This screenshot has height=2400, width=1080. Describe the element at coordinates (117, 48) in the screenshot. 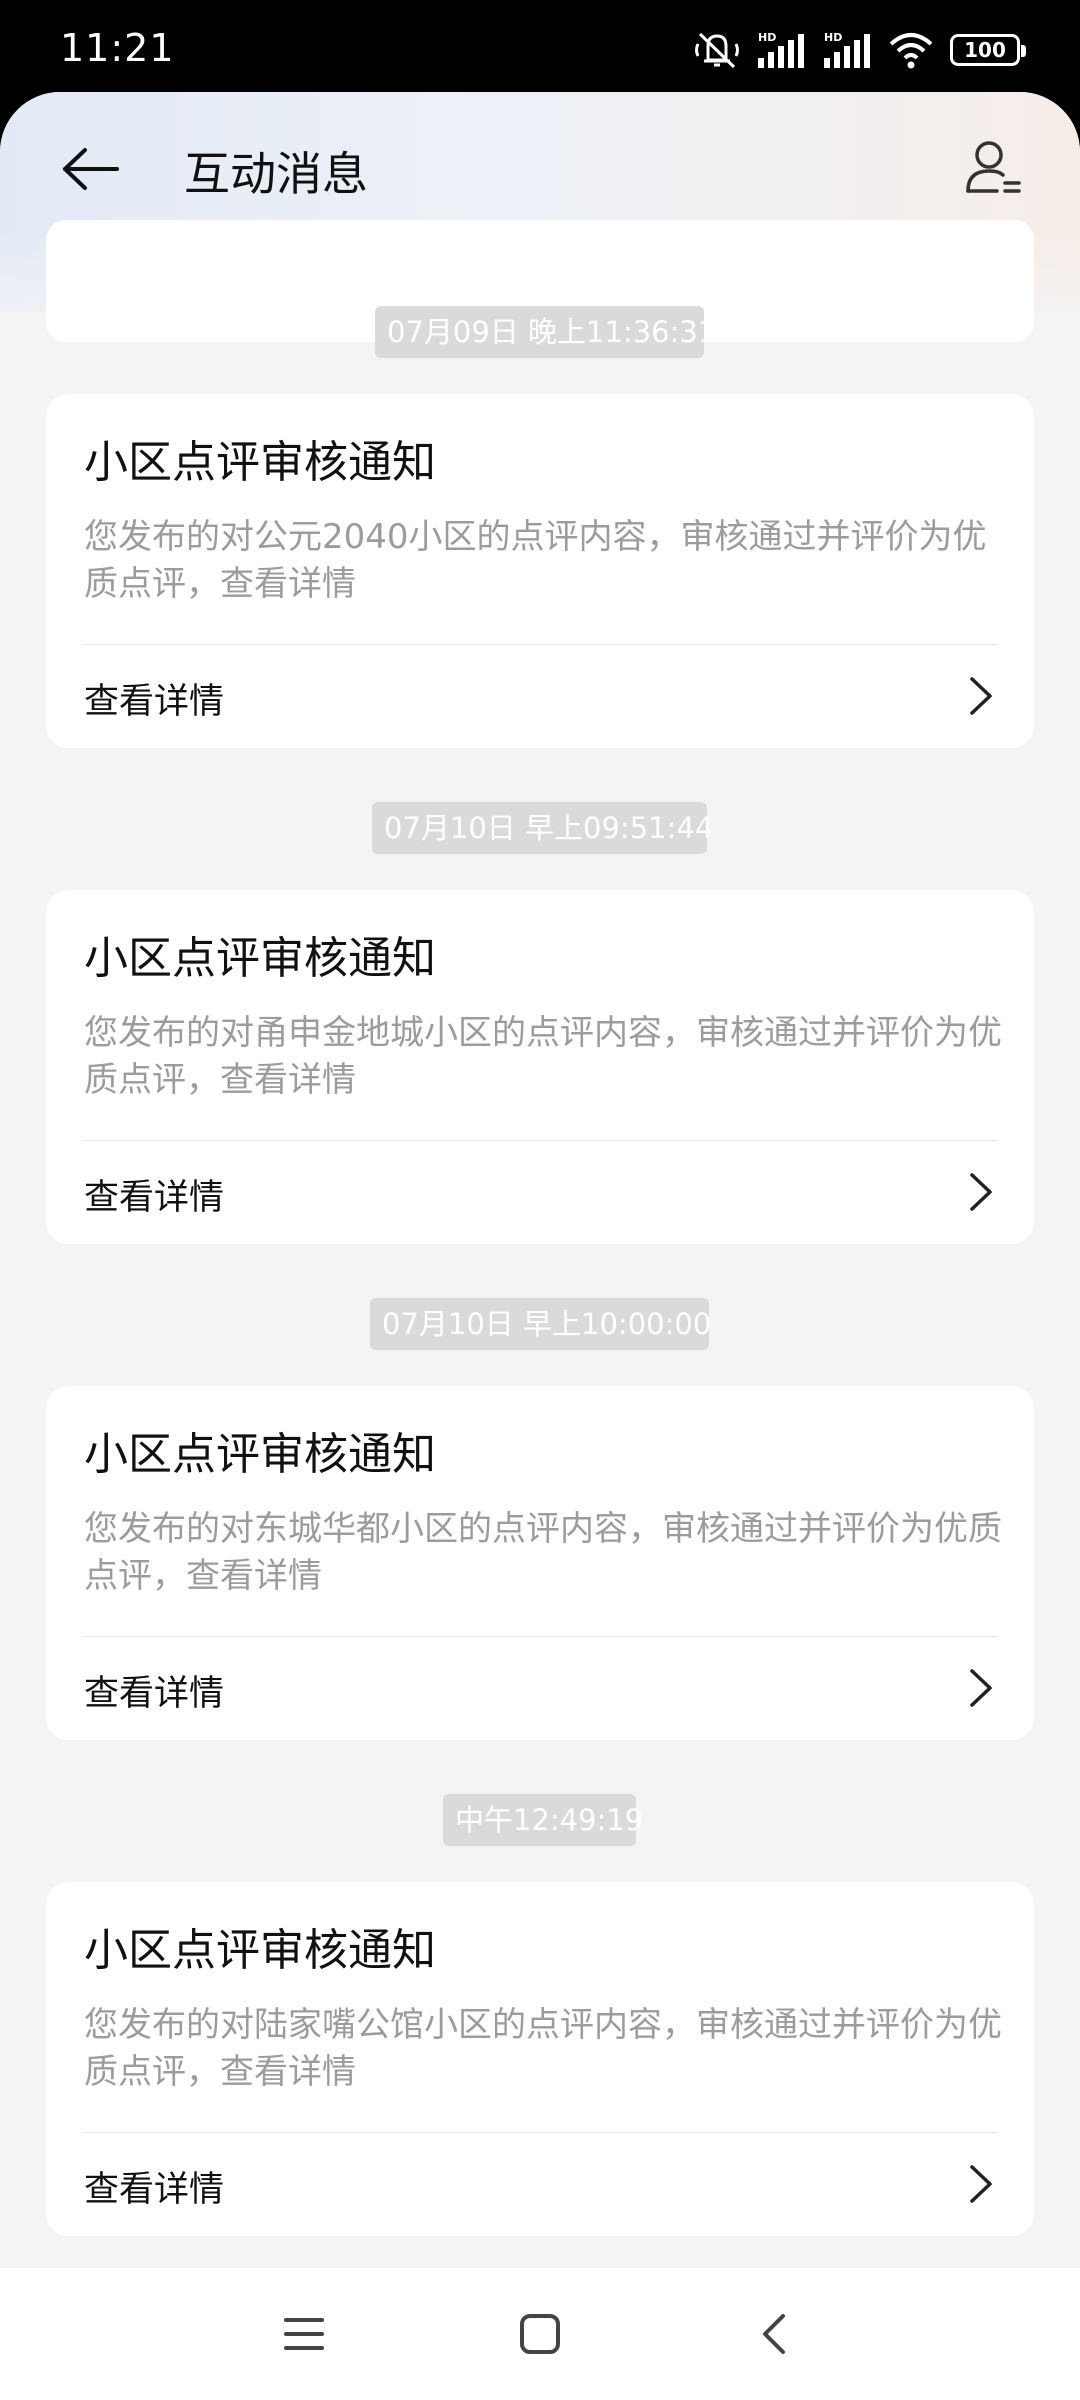

I see `status-time: 11:21` at that location.